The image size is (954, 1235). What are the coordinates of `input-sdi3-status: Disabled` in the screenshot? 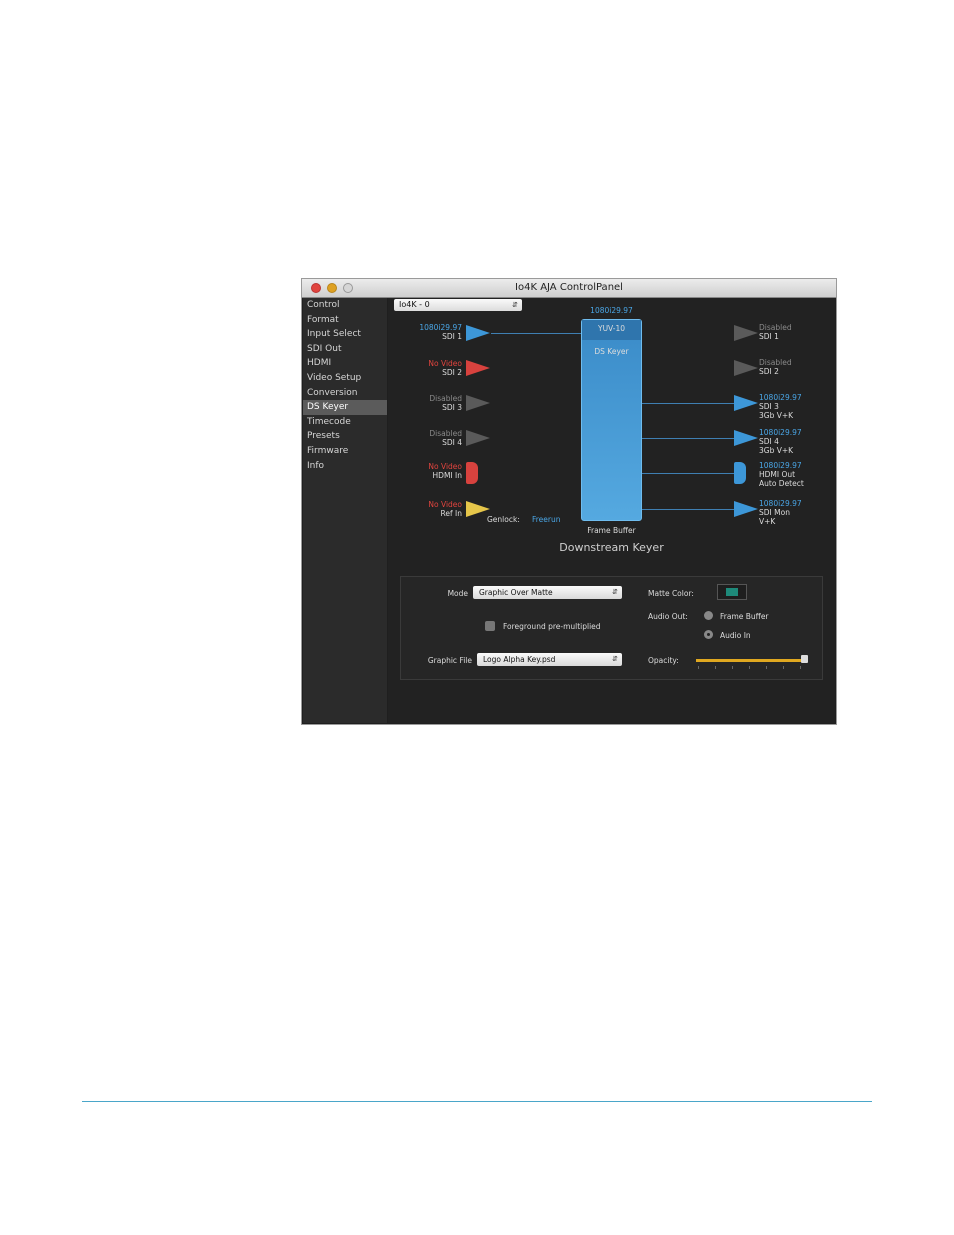 It's located at (445, 398).